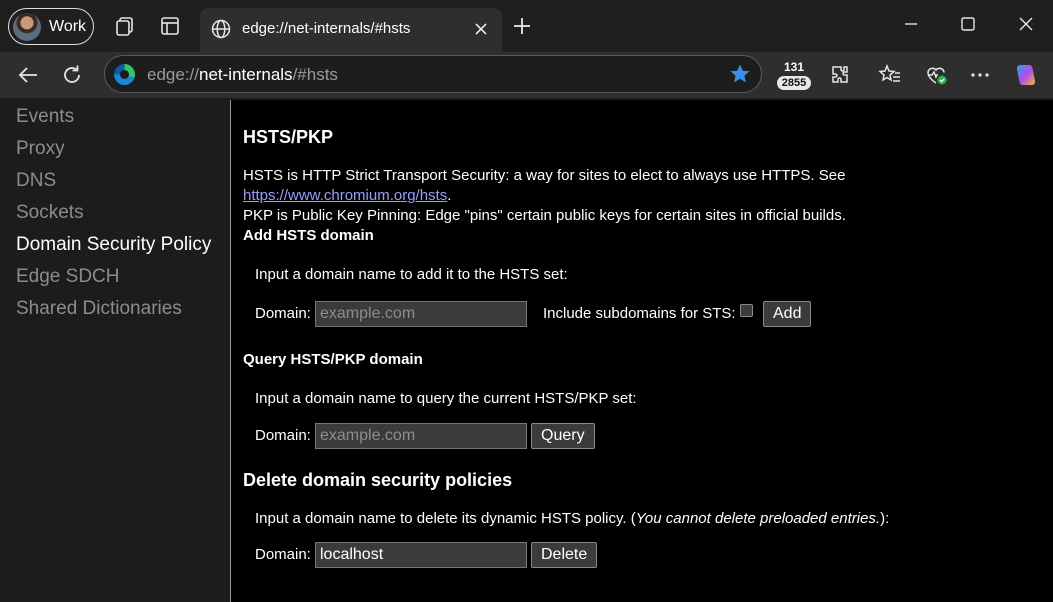  I want to click on delete-heading: Delete domain security policies, so click(378, 480).